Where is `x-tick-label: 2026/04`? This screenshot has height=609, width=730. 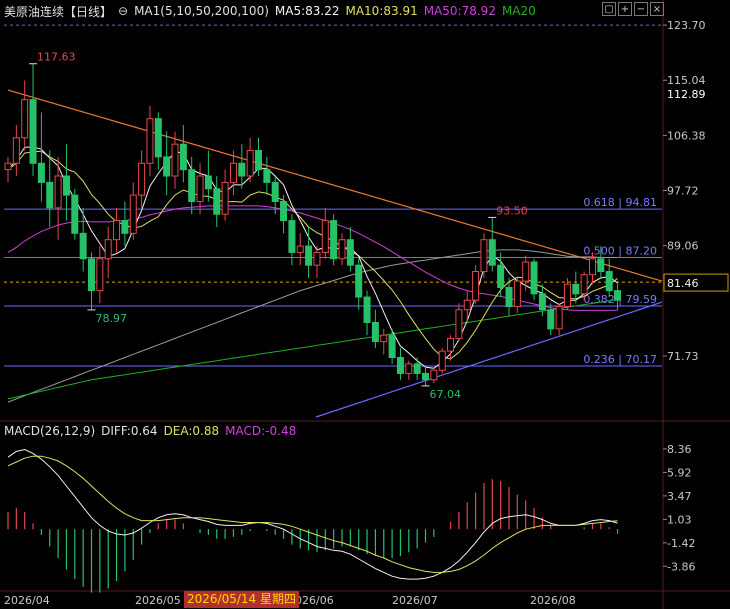
x-tick-label: 2026/04 is located at coordinates (27, 600).